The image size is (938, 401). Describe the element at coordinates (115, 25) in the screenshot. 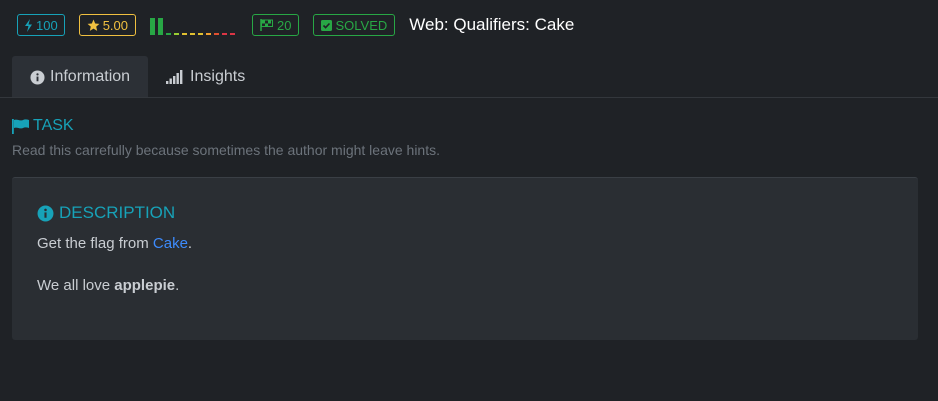

I see `rating-value: 5.00` at that location.